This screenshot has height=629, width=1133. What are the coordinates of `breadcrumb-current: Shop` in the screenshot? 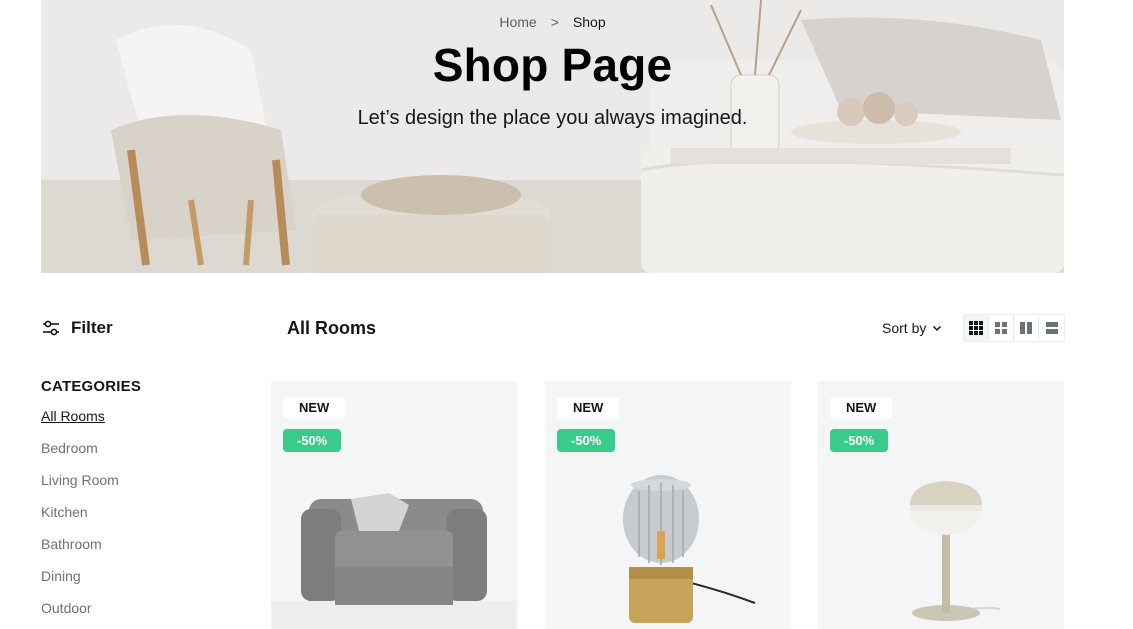 It's located at (589, 22).